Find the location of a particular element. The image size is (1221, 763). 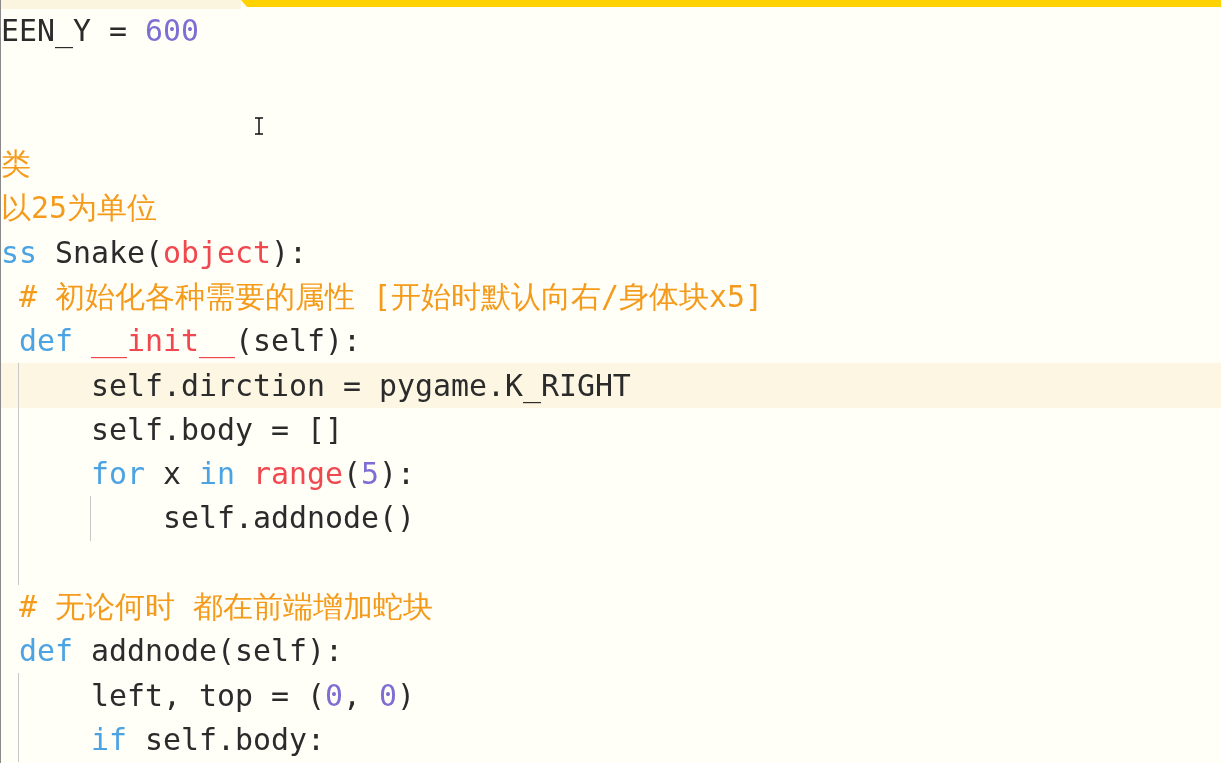

code-line: def __init__(self): is located at coordinates (190, 341).